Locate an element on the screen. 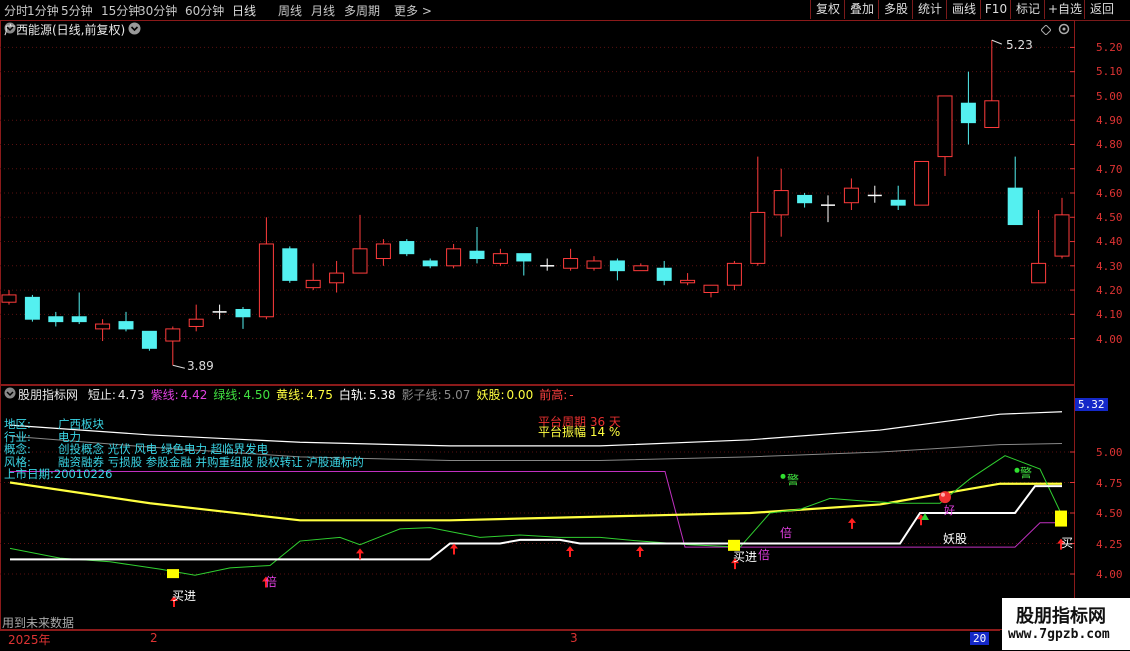 The image size is (1130, 651). toolbar-button: 多股 is located at coordinates (895, 9).